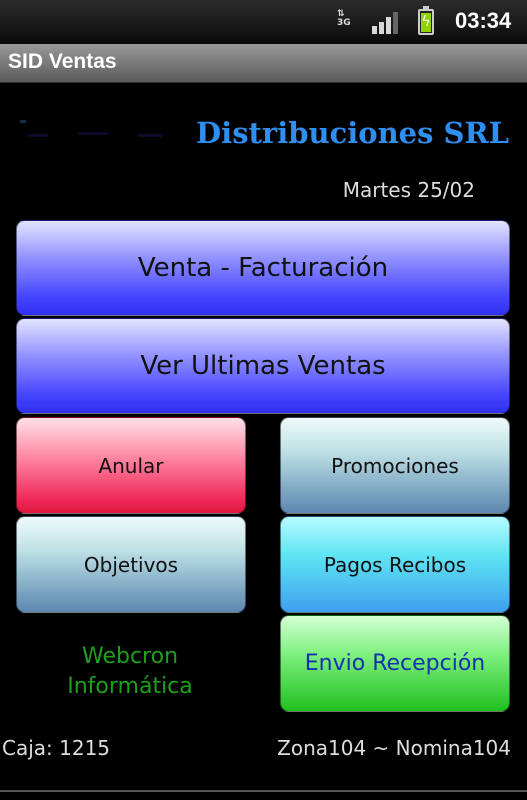 The height and width of the screenshot is (800, 527). Describe the element at coordinates (426, 20) in the screenshot. I see `battery-charging-icon: ϟ` at that location.